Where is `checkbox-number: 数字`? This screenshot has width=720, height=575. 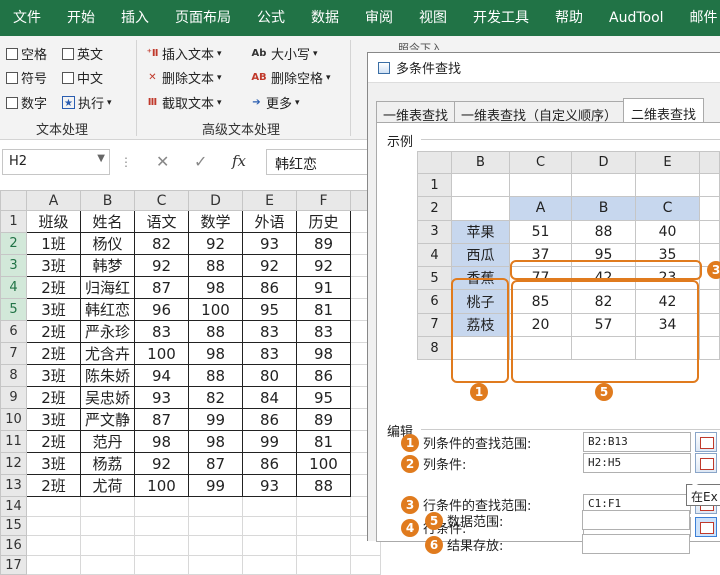 checkbox-number: 数字 is located at coordinates (26, 102).